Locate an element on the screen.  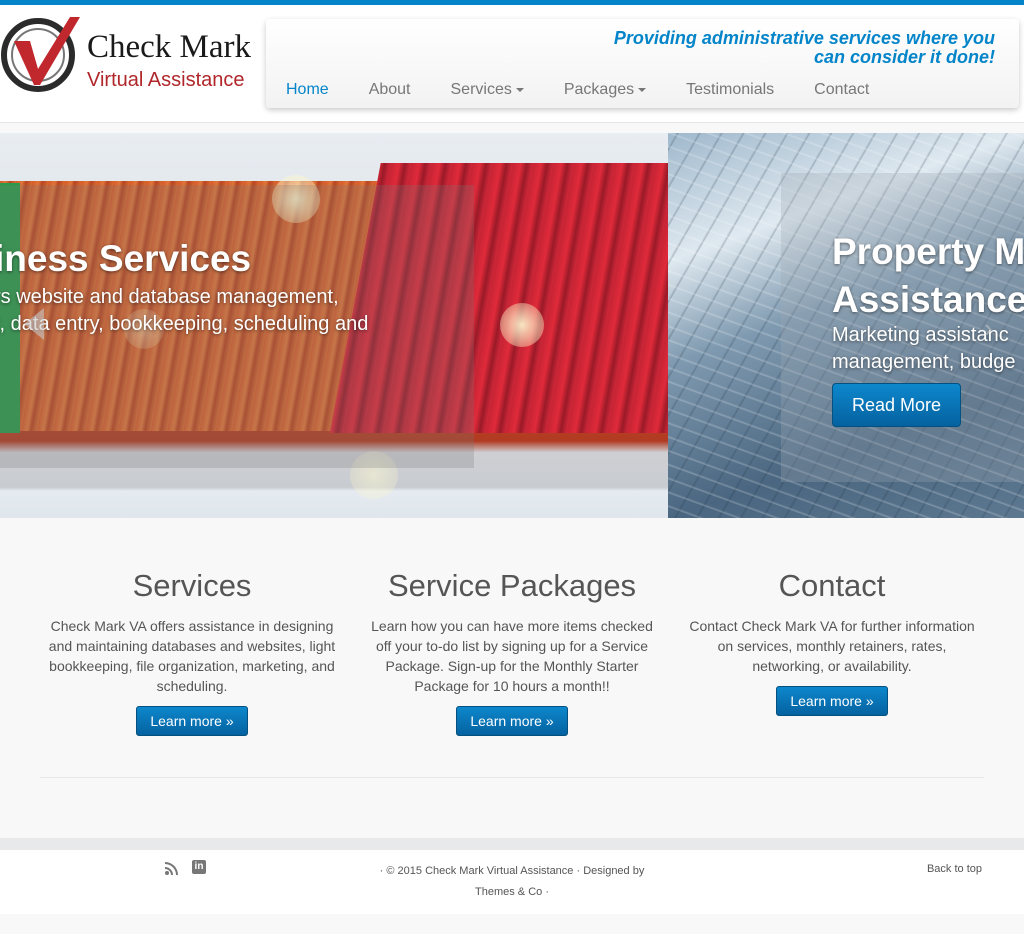
nav-testimonials-label: Testimonials is located at coordinates (730, 89).